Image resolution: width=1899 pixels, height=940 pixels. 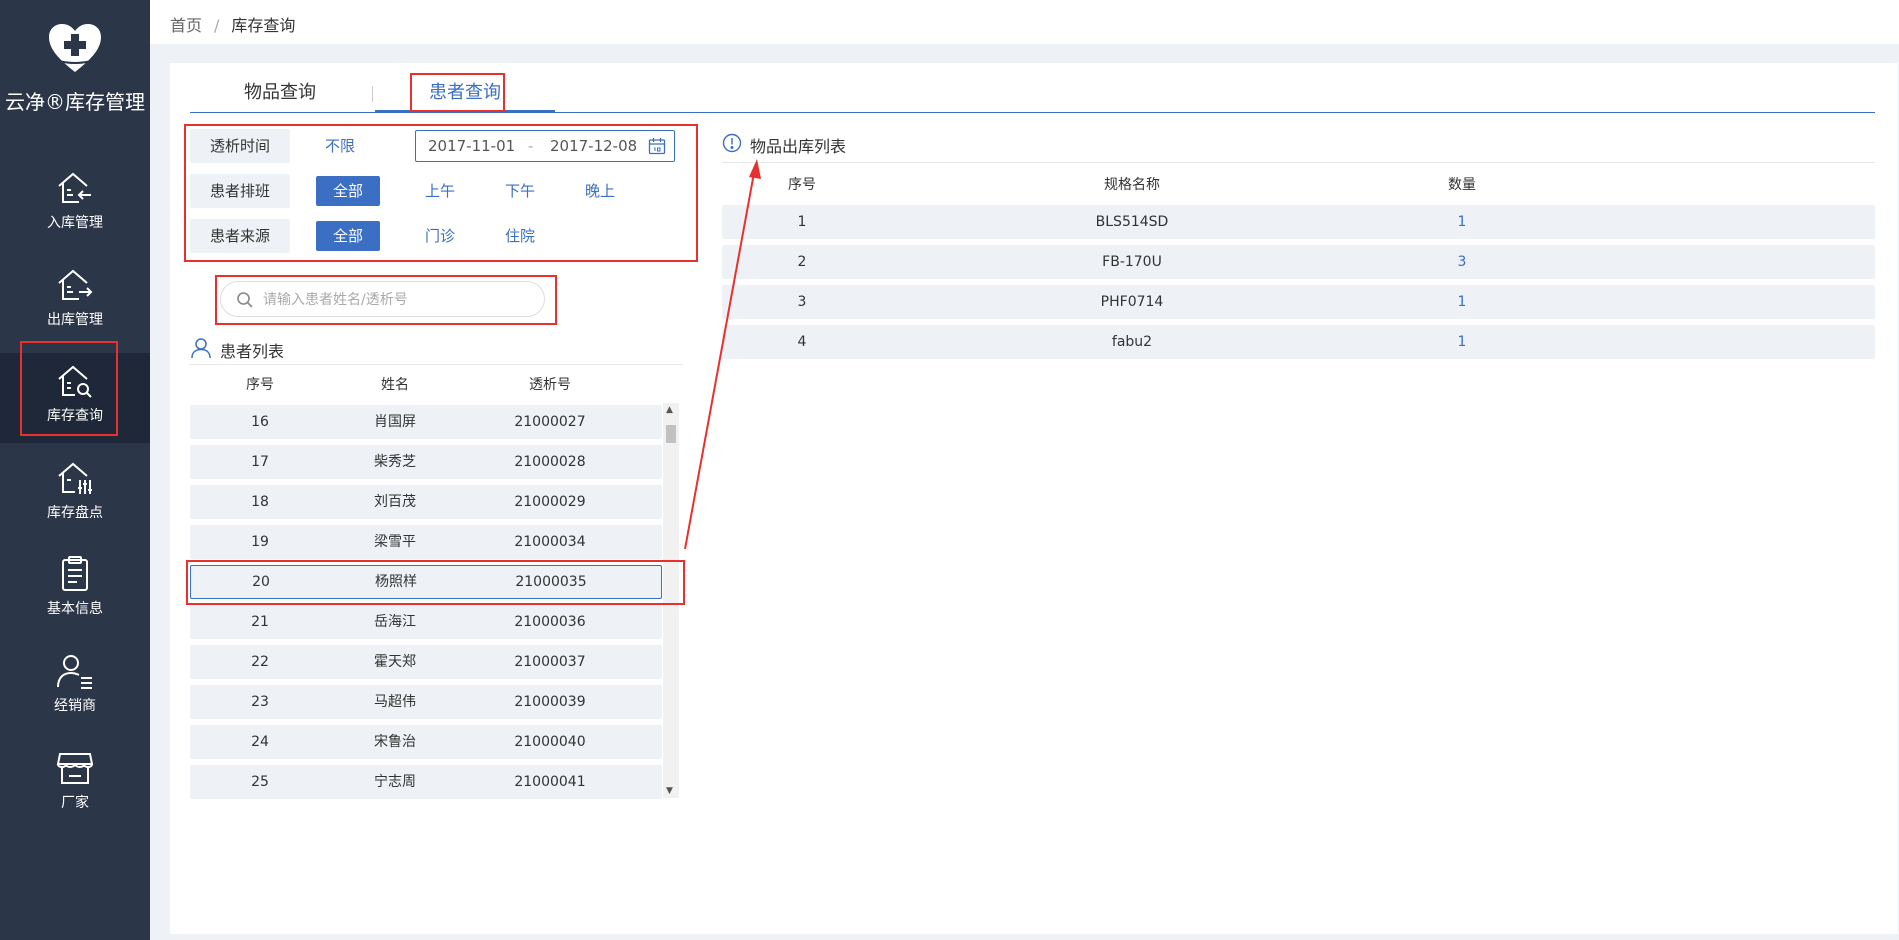 I want to click on patient-search-box, so click(x=382, y=299).